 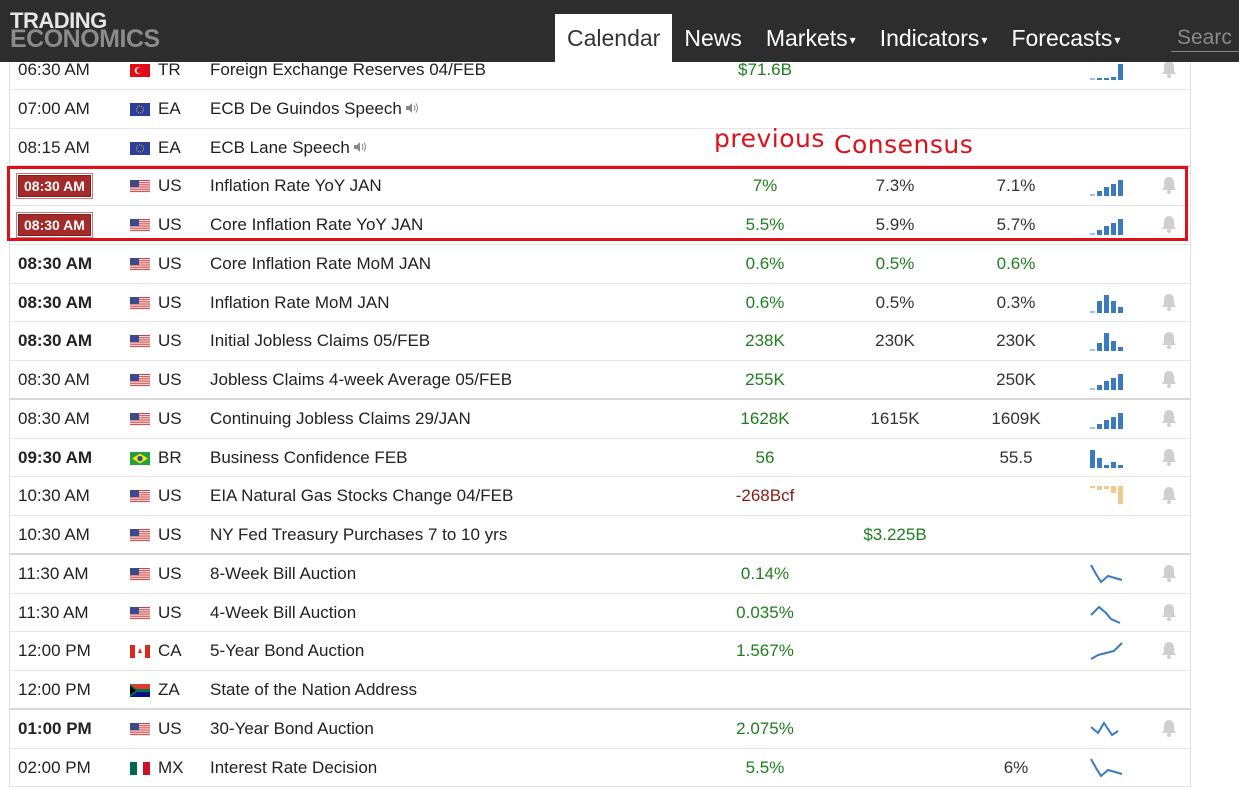 I want to click on calendar-row: 02:00 PM MX Interest Rate Decision 5.5% 6%, so click(x=600, y=768).